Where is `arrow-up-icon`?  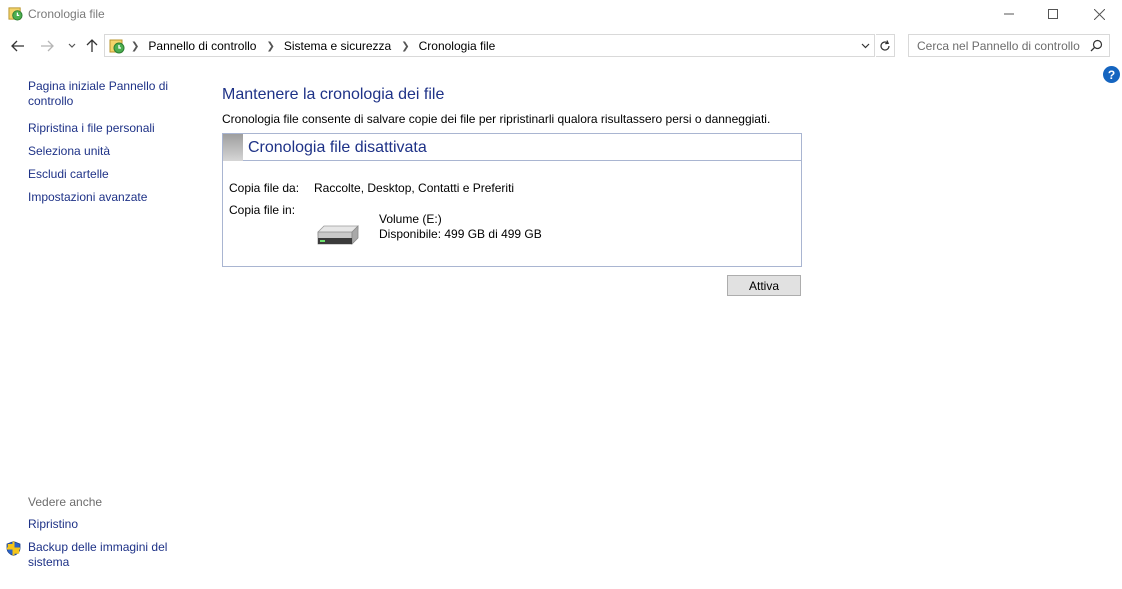
arrow-up-icon is located at coordinates (92, 45).